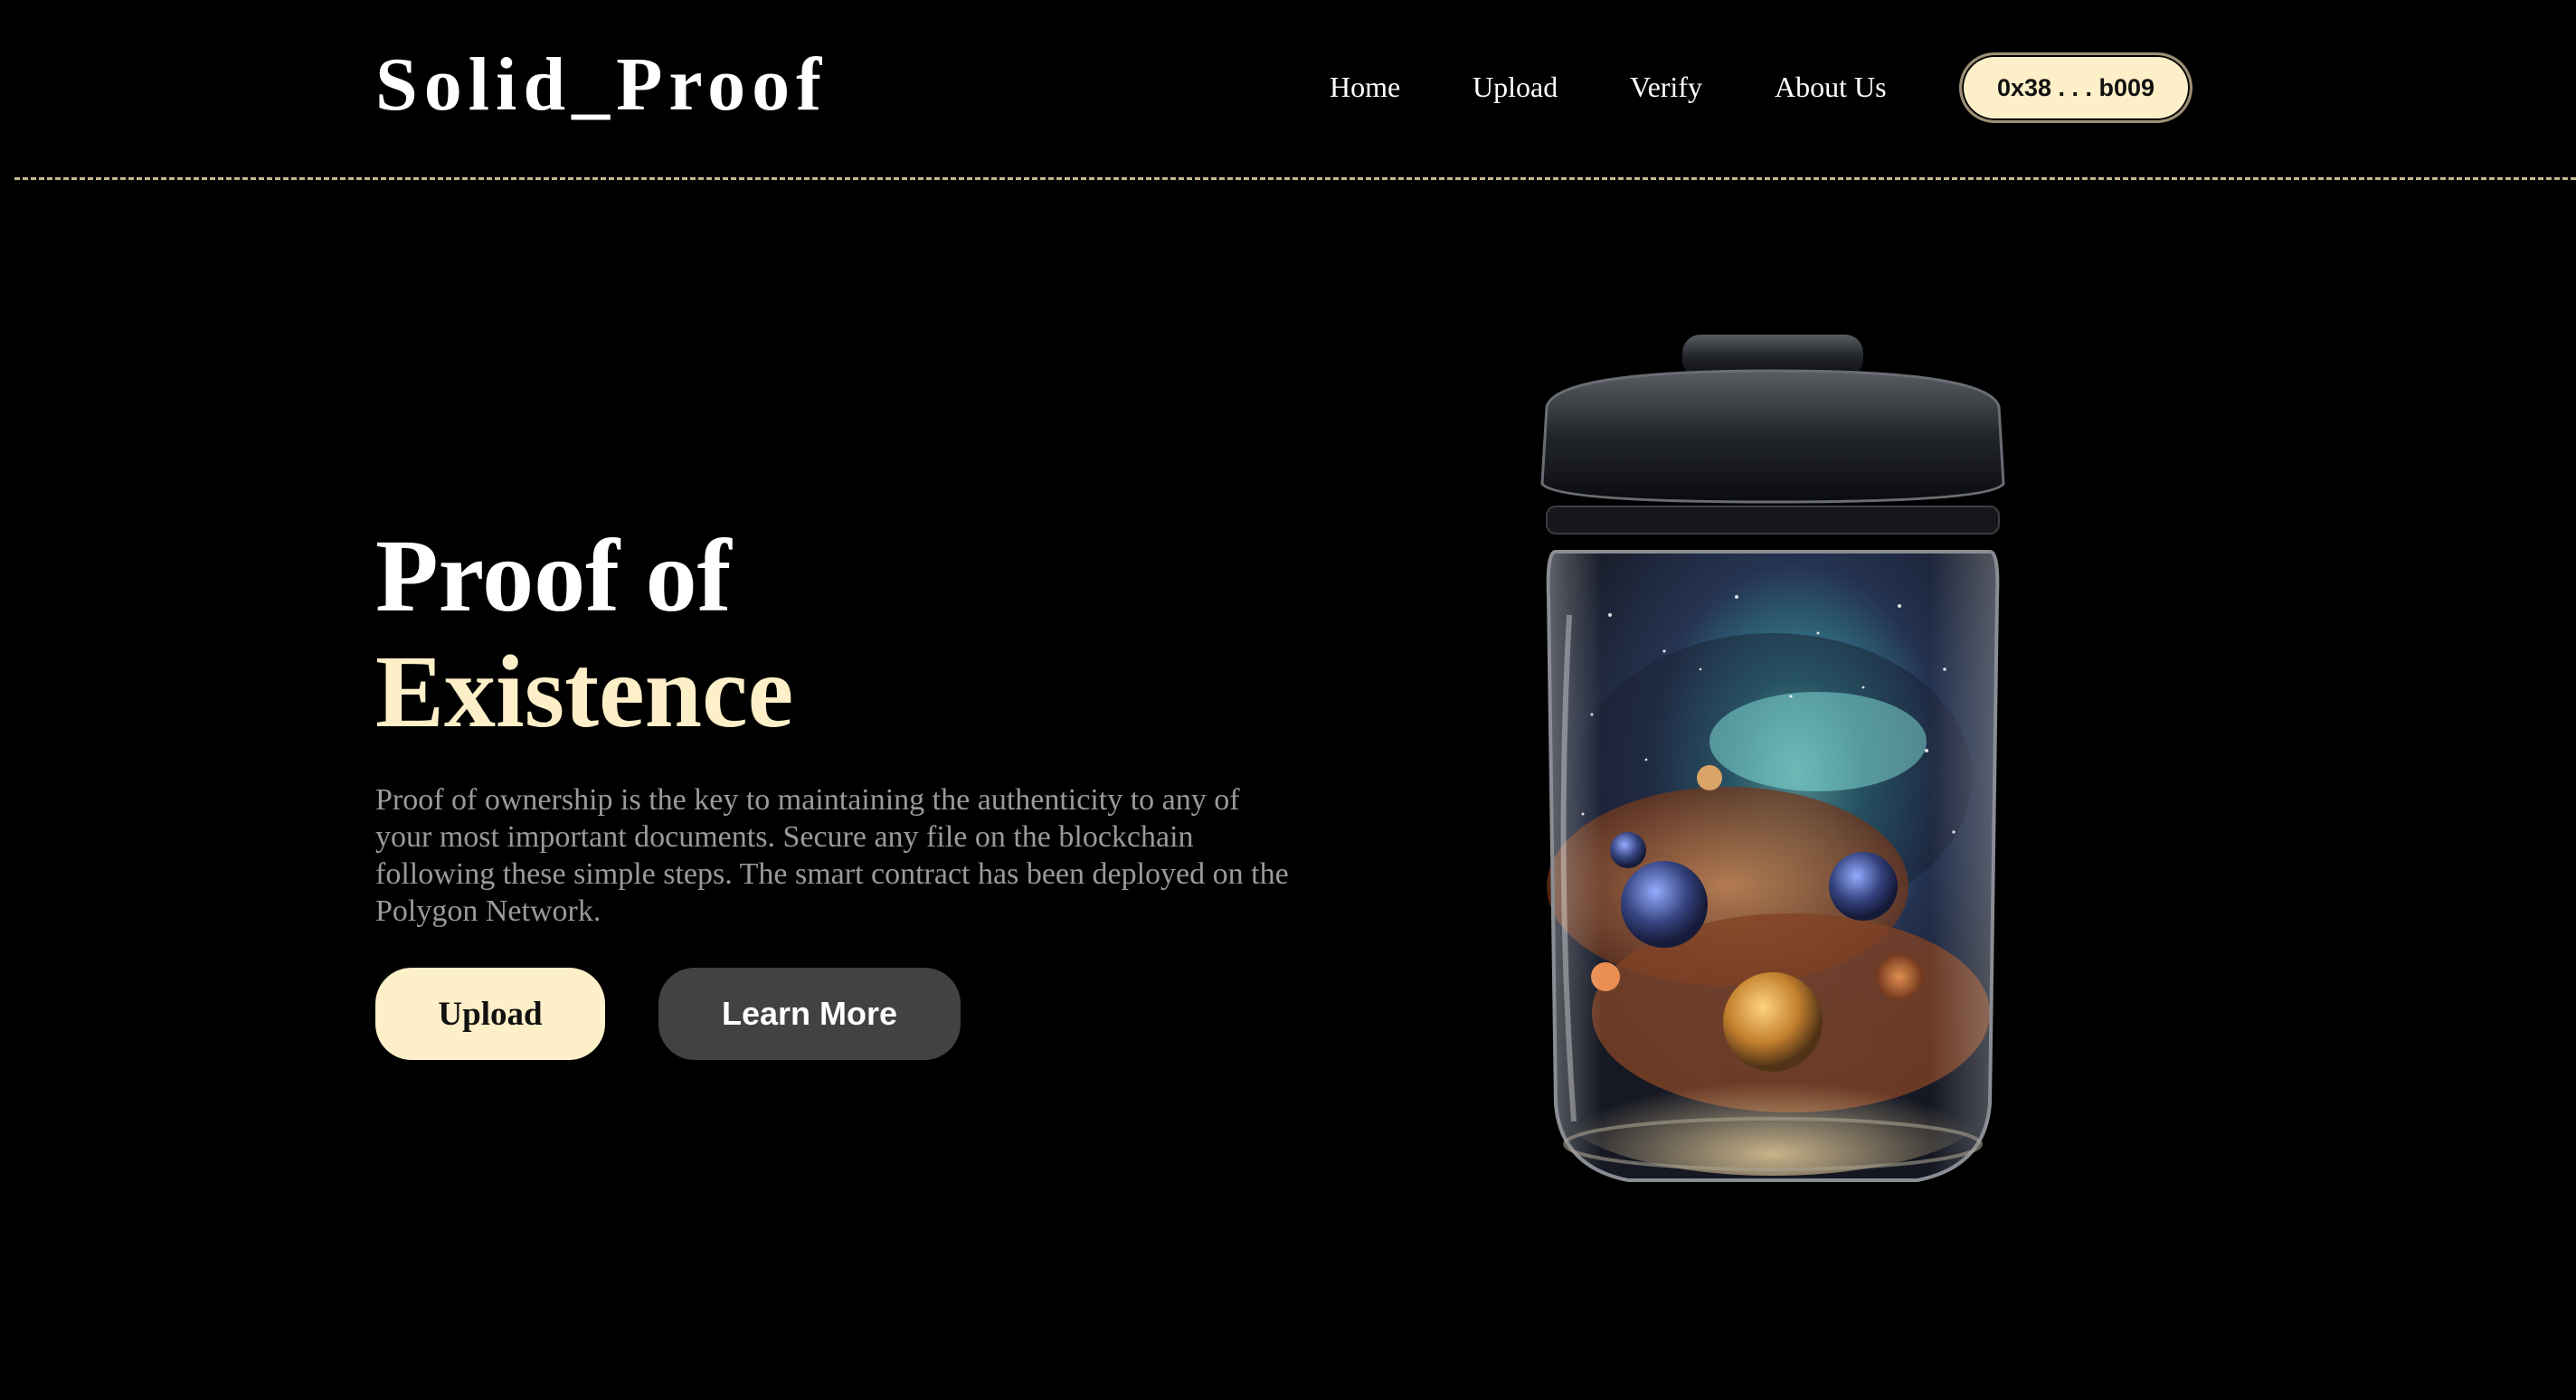 Image resolution: width=2576 pixels, height=1400 pixels. Describe the element at coordinates (1666, 87) in the screenshot. I see `nav-verify-link: Verify` at that location.